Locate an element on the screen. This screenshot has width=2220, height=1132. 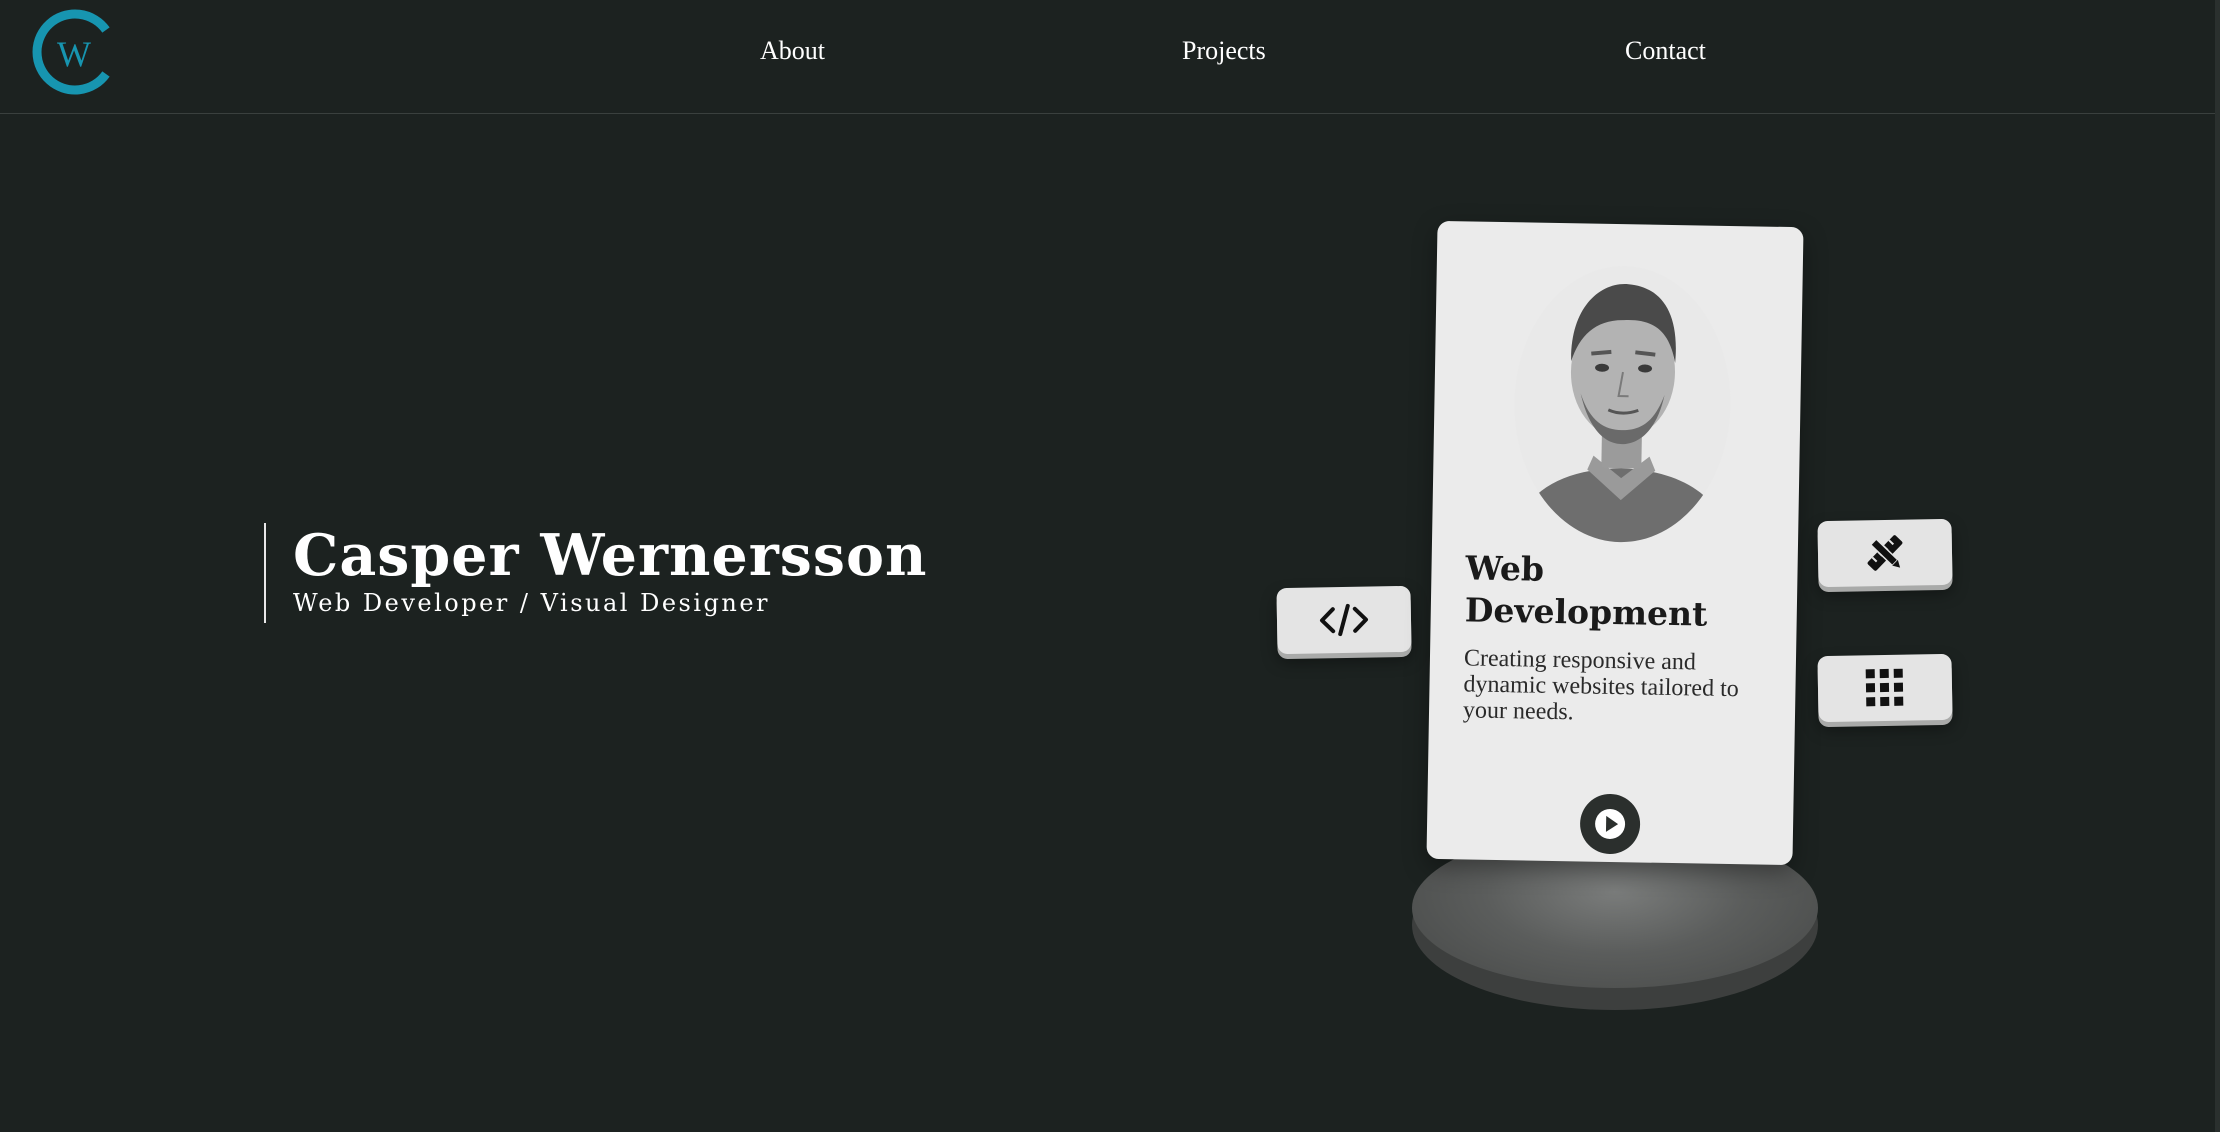
design-tools-icon is located at coordinates (1885, 553).